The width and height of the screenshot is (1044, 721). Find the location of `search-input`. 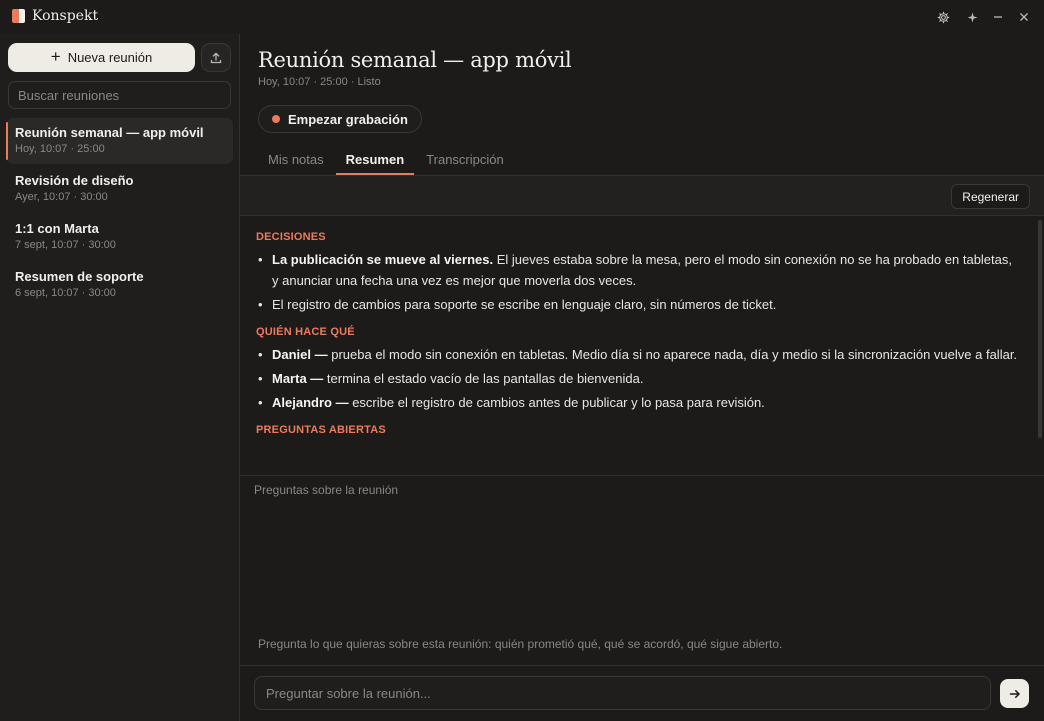

search-input is located at coordinates (119, 95).